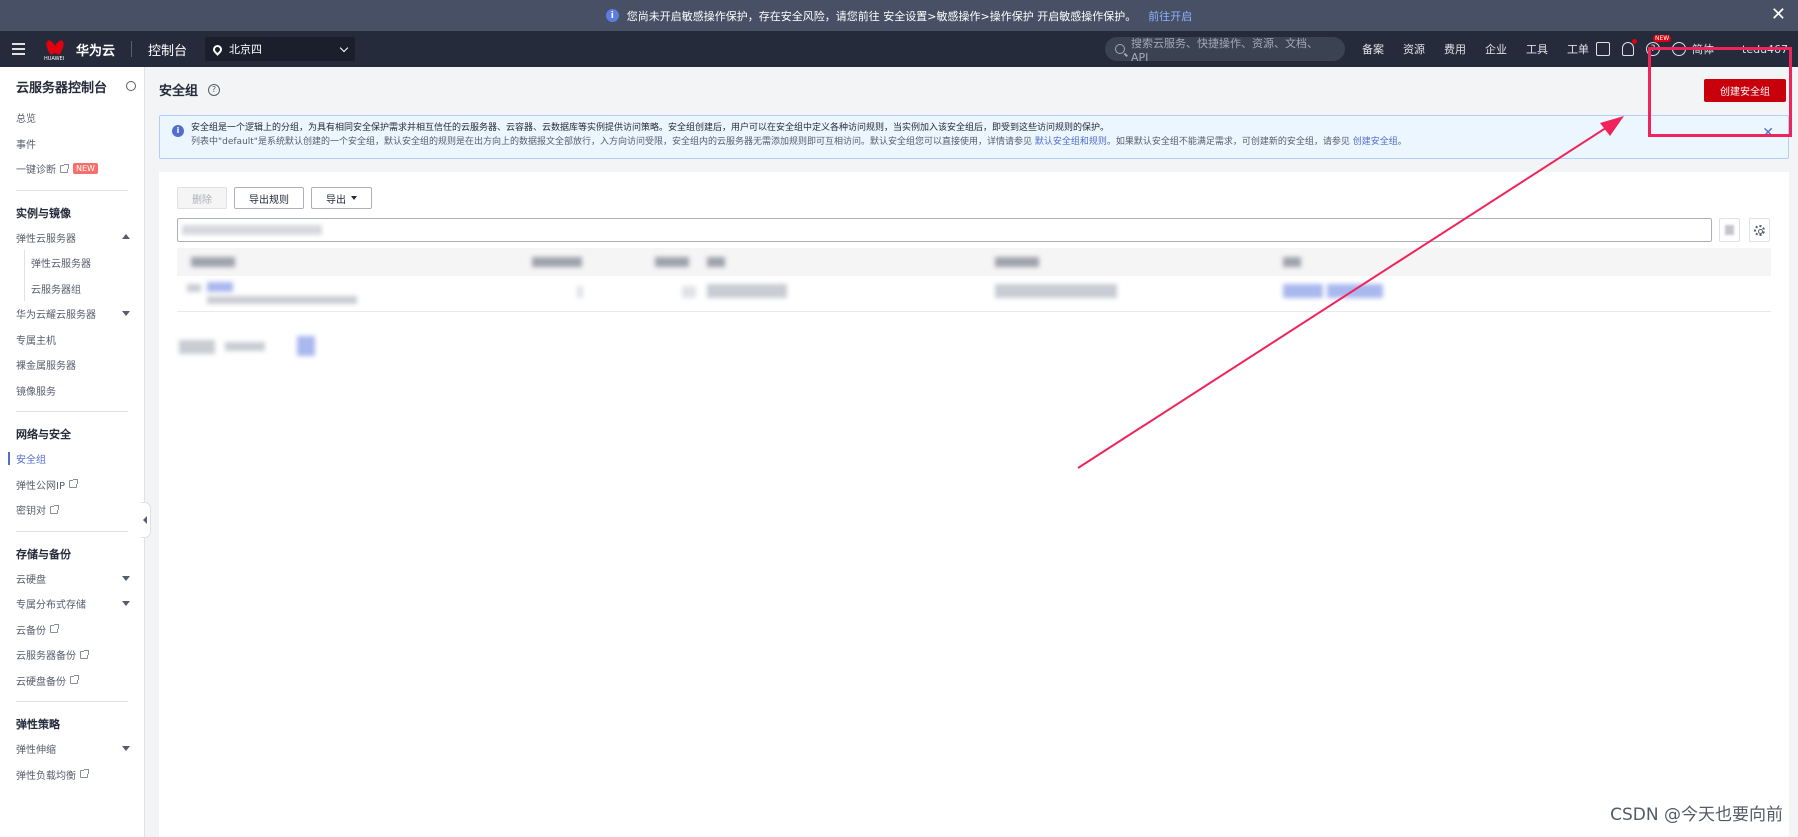  What do you see at coordinates (18, 49) in the screenshot?
I see `menu-icon` at bounding box center [18, 49].